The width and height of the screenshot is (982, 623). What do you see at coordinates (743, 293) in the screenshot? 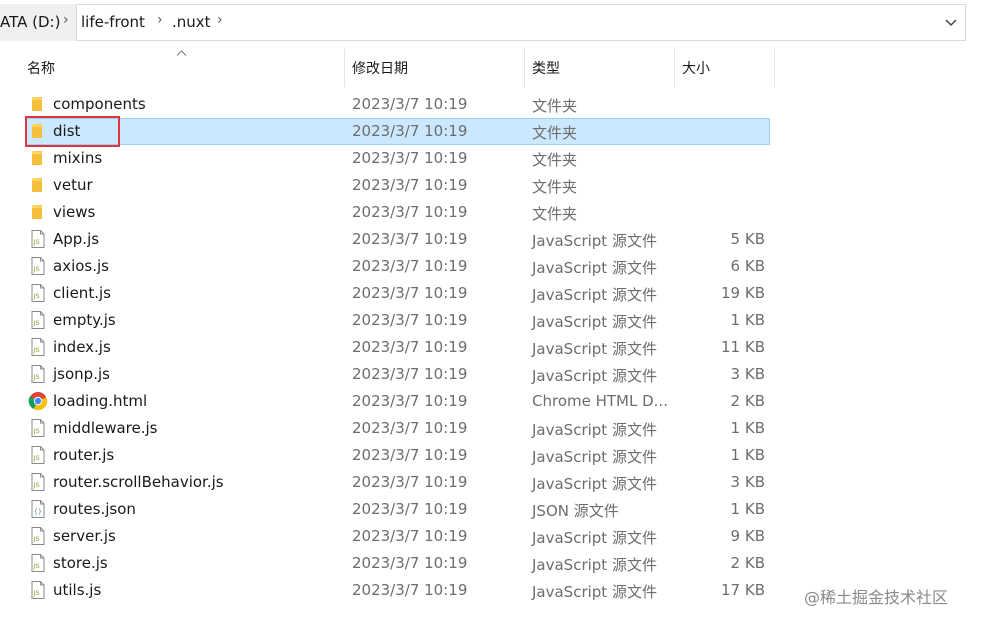
I see `file-size: 19 KB` at bounding box center [743, 293].